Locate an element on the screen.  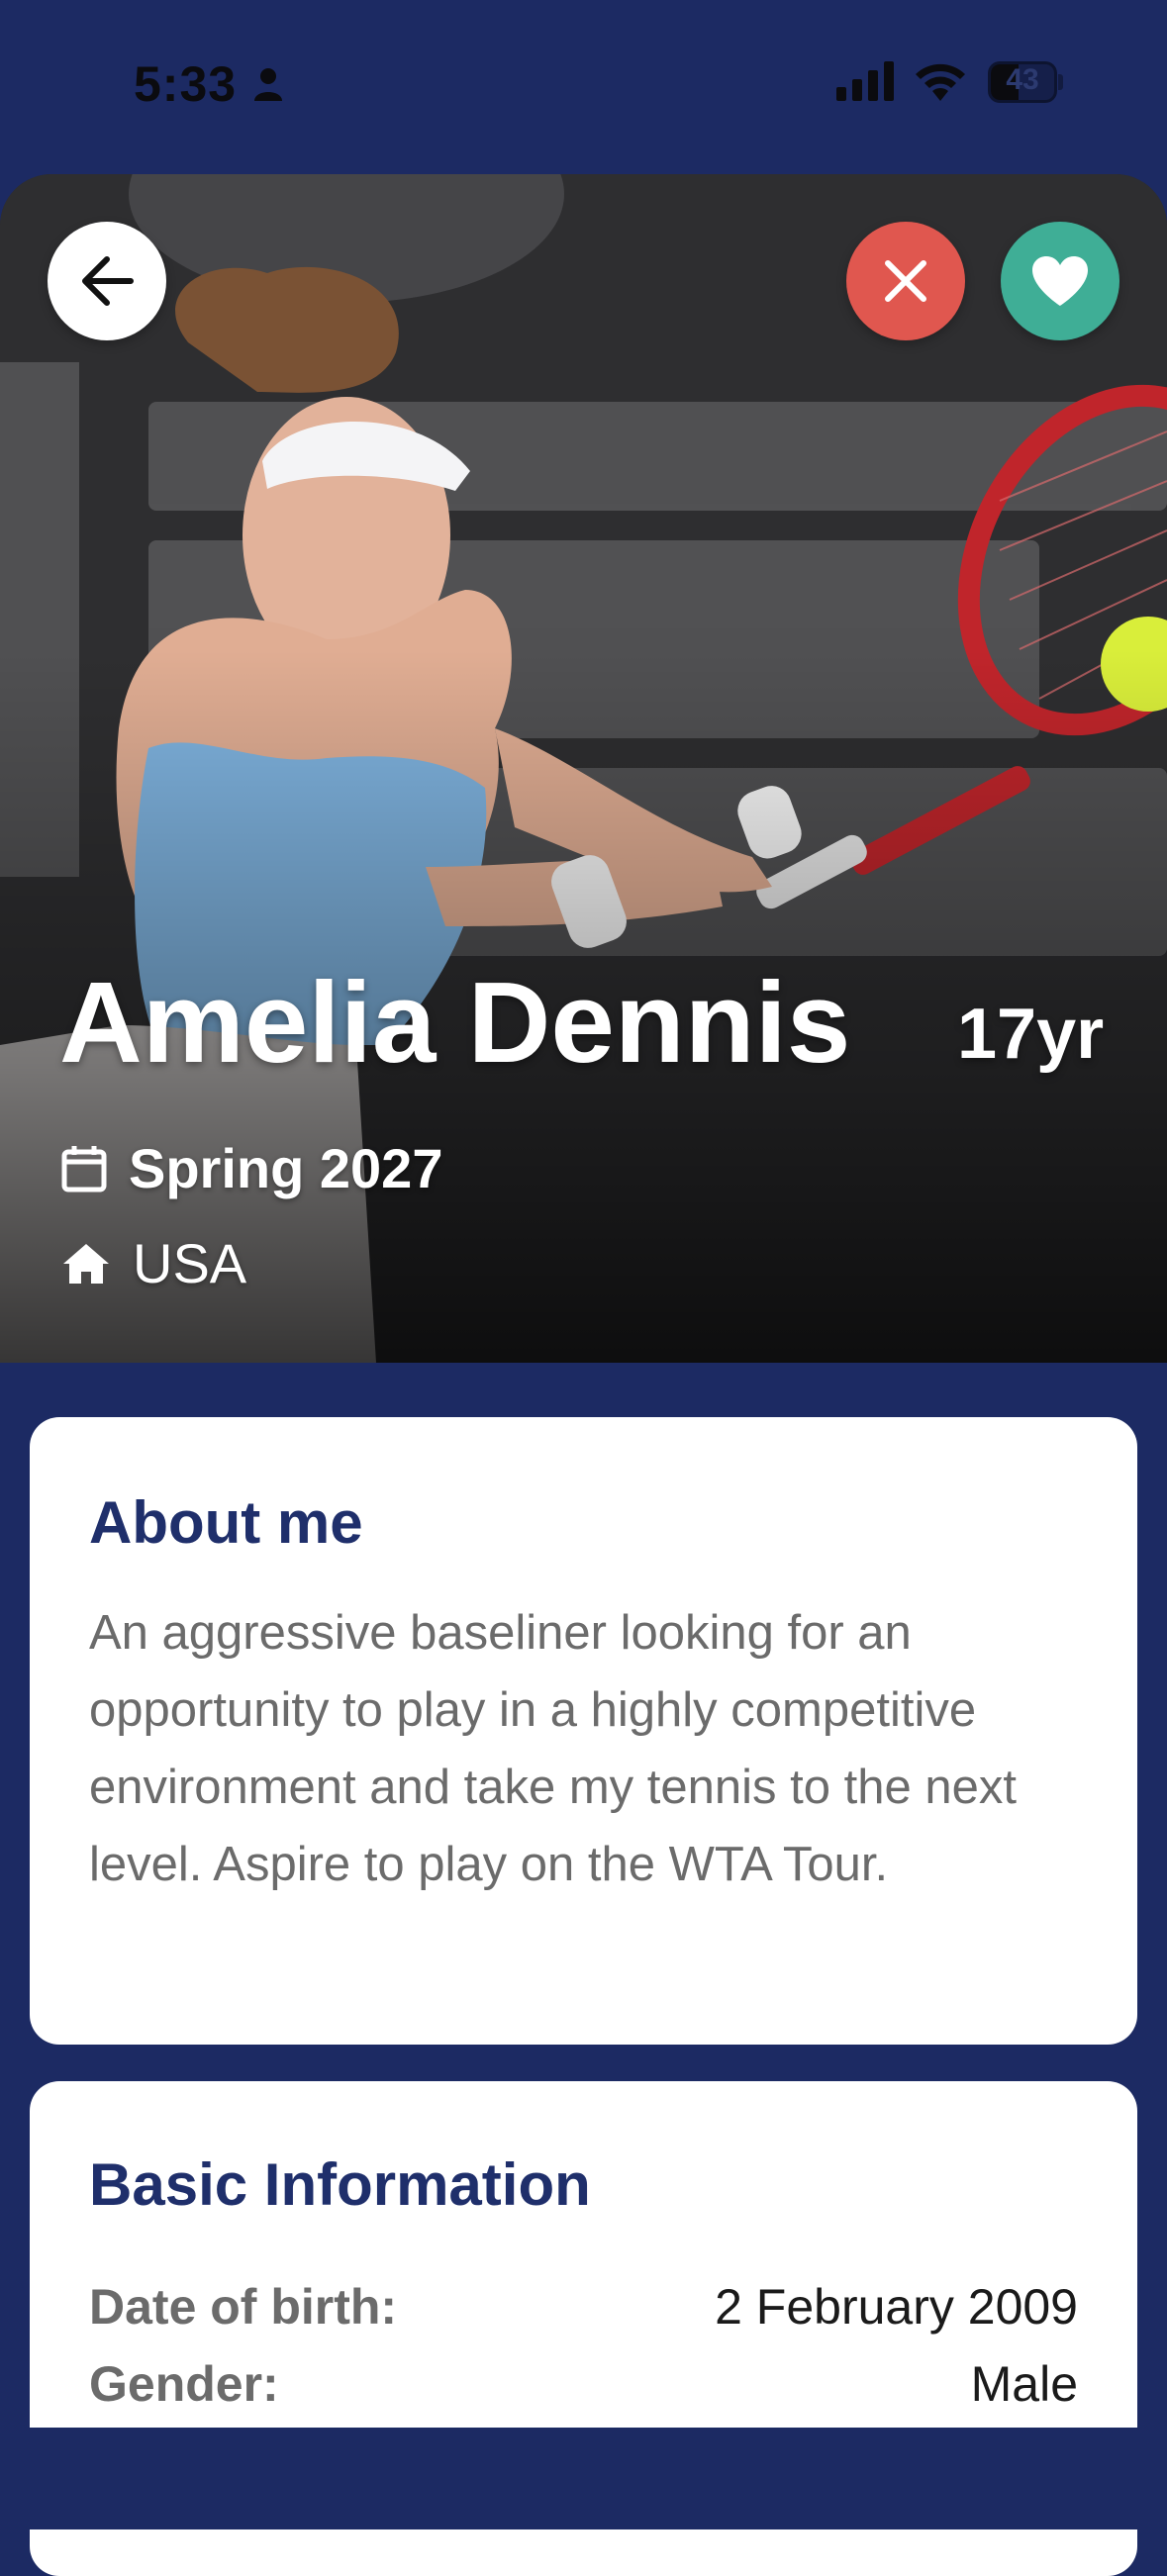
heart-icon is located at coordinates (1060, 281).